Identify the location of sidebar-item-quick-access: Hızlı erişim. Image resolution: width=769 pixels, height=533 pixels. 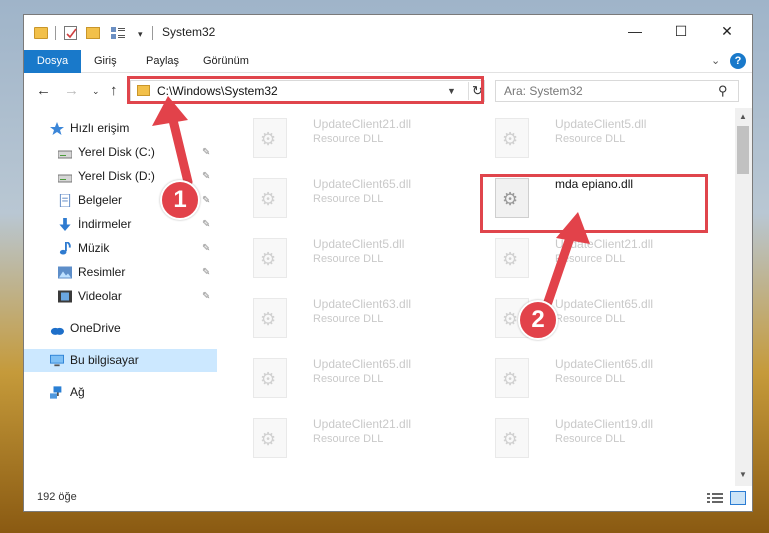
(120, 128).